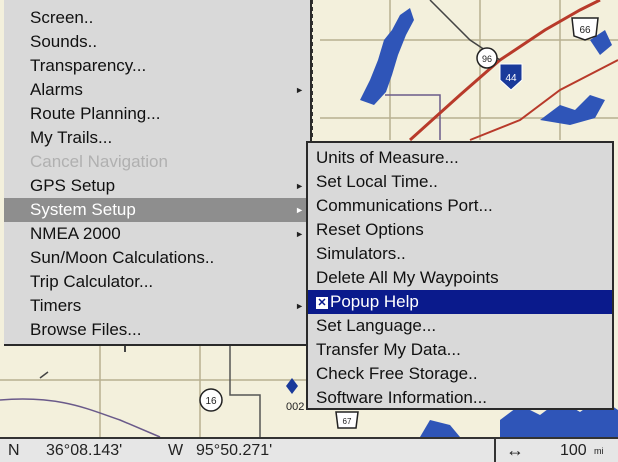  What do you see at coordinates (515, 450) in the screenshot?
I see `scale-arrows-icon: ↔` at bounding box center [515, 450].